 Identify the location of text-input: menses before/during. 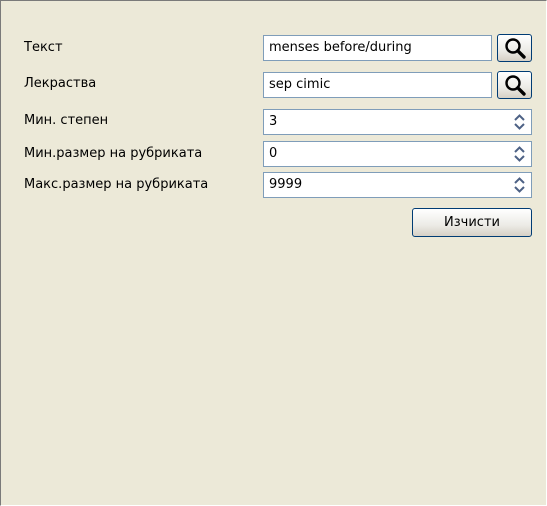
(377, 48).